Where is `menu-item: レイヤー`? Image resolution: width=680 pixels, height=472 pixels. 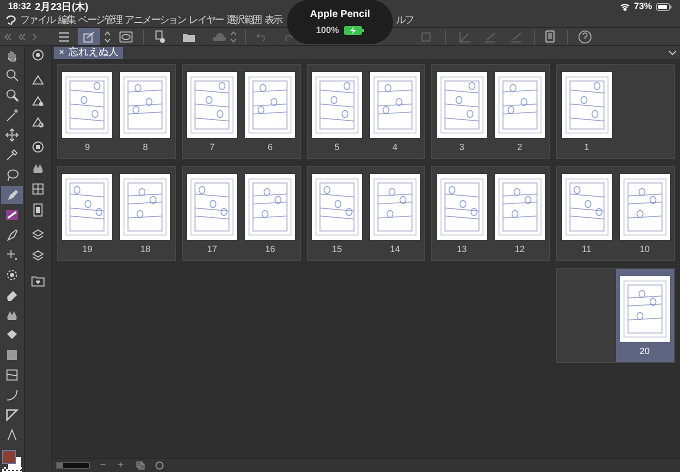
menu-item: レイヤー is located at coordinates (206, 20).